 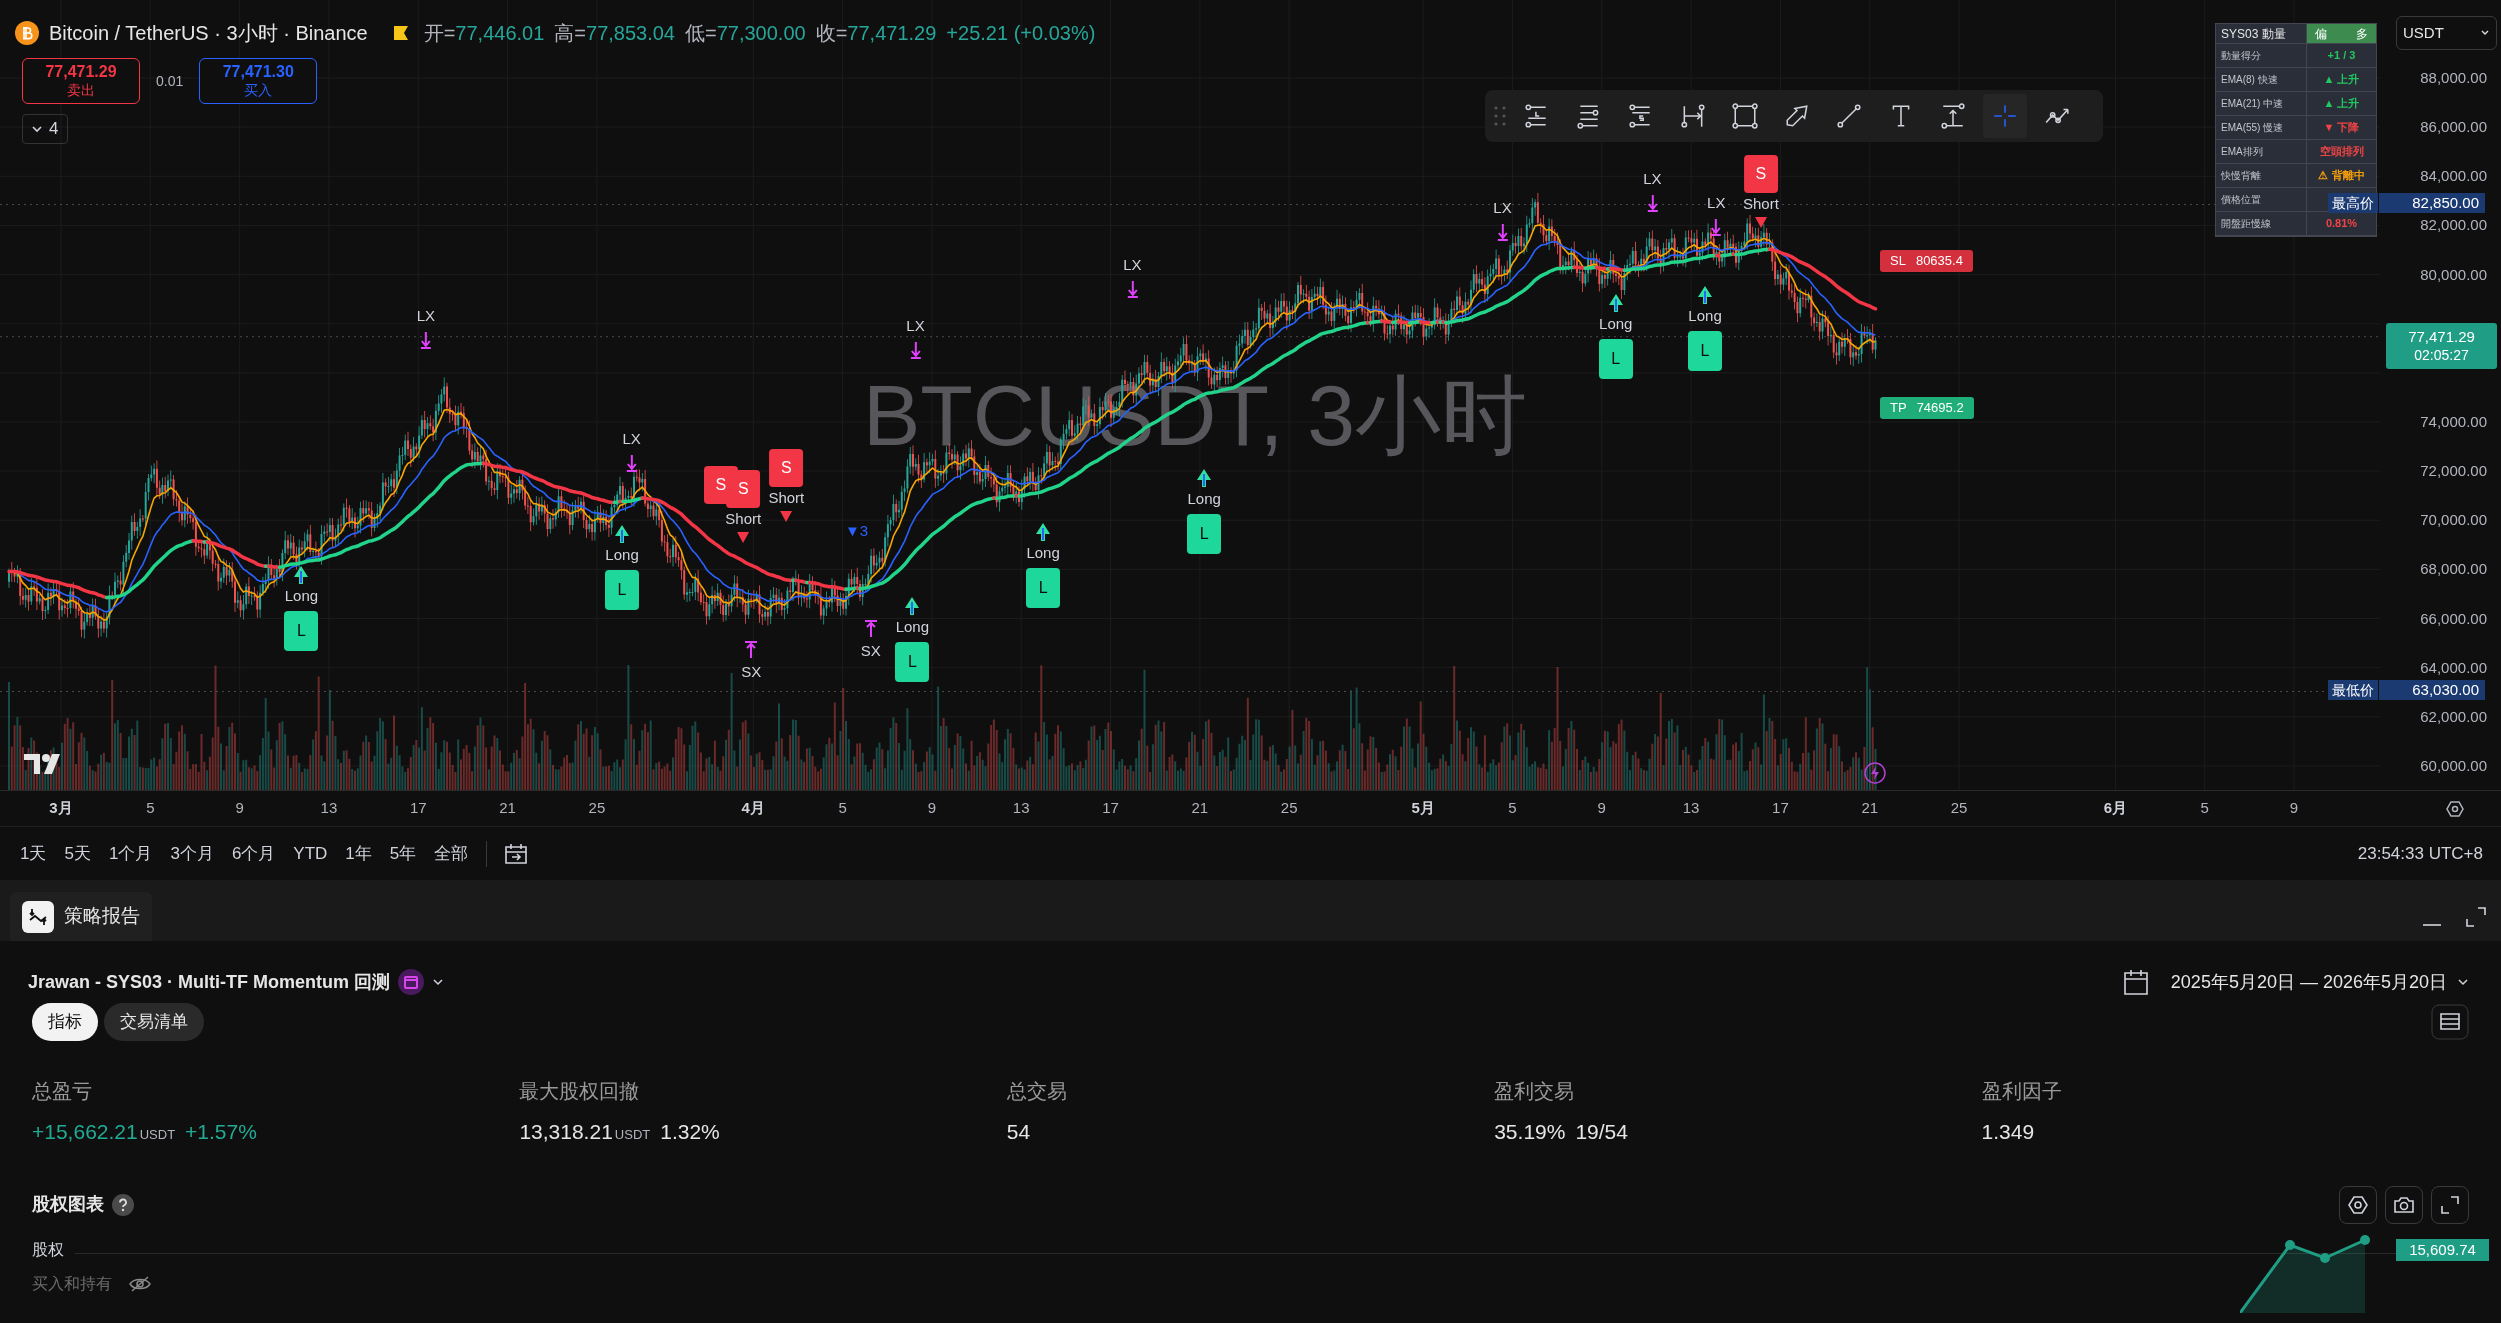 What do you see at coordinates (2453, 667) in the screenshot?
I see `price-tick: 64,000.00` at bounding box center [2453, 667].